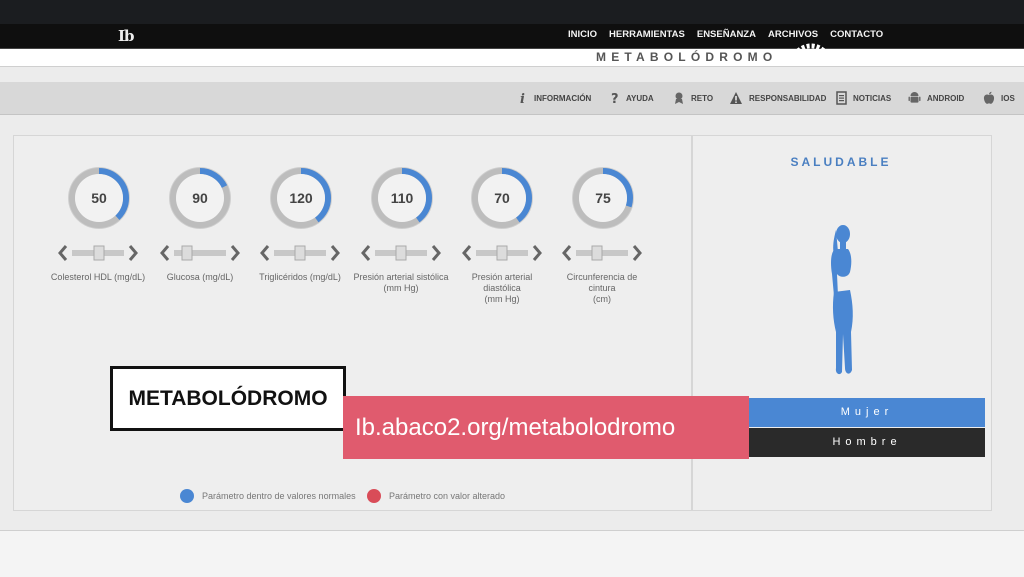 The height and width of the screenshot is (577, 1024). What do you see at coordinates (679, 98) in the screenshot?
I see `medal-icon` at bounding box center [679, 98].